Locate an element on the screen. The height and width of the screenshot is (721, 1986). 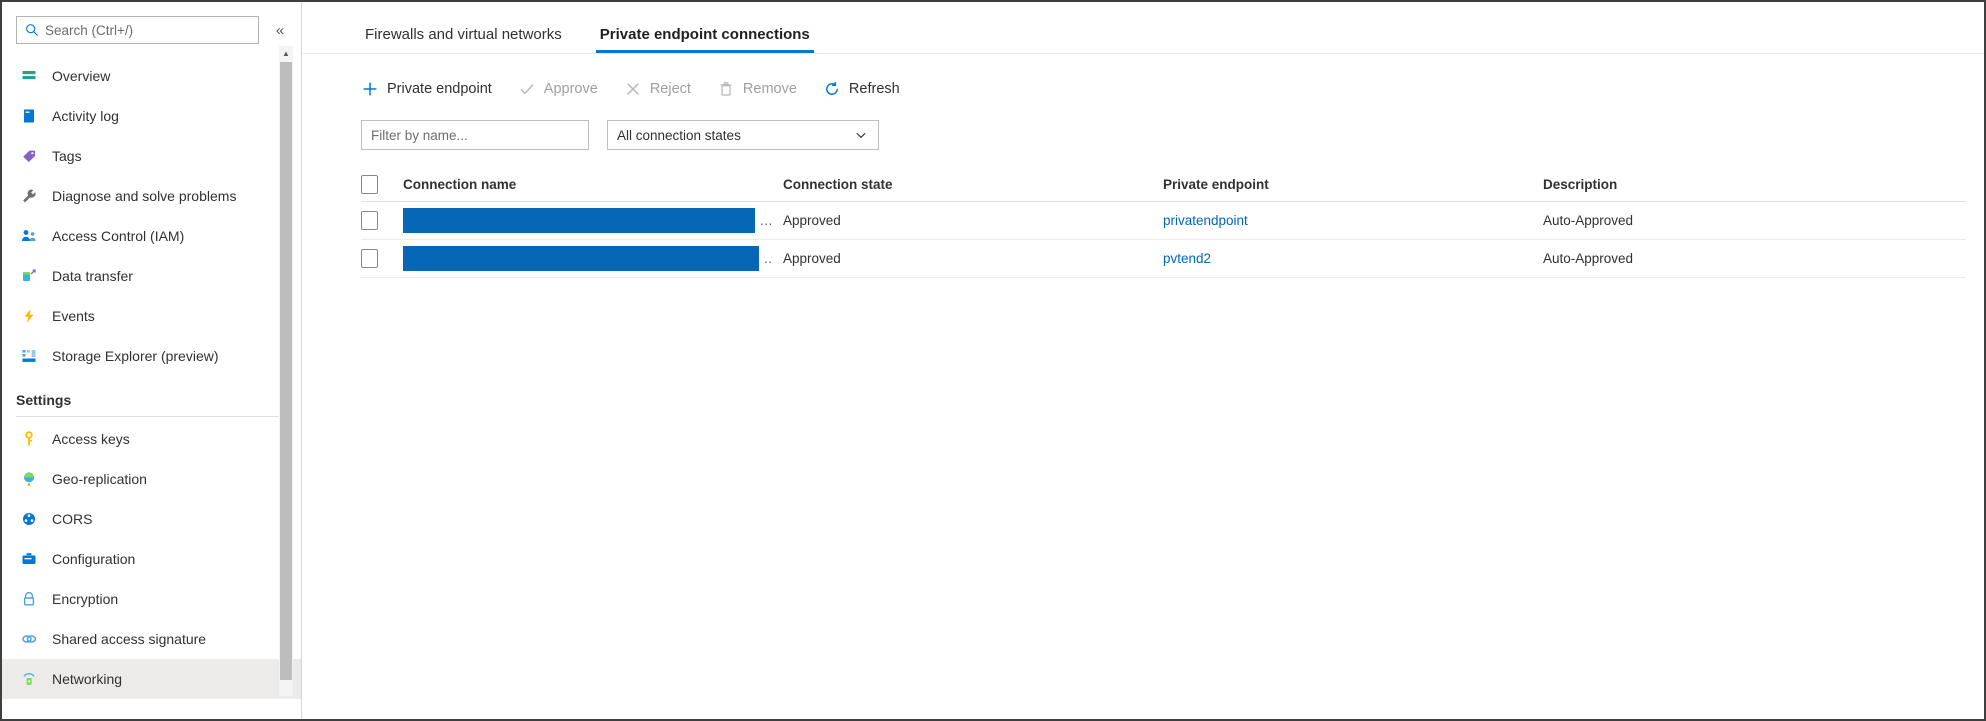
sidebar-item-label: Configuration is located at coordinates (94, 559).